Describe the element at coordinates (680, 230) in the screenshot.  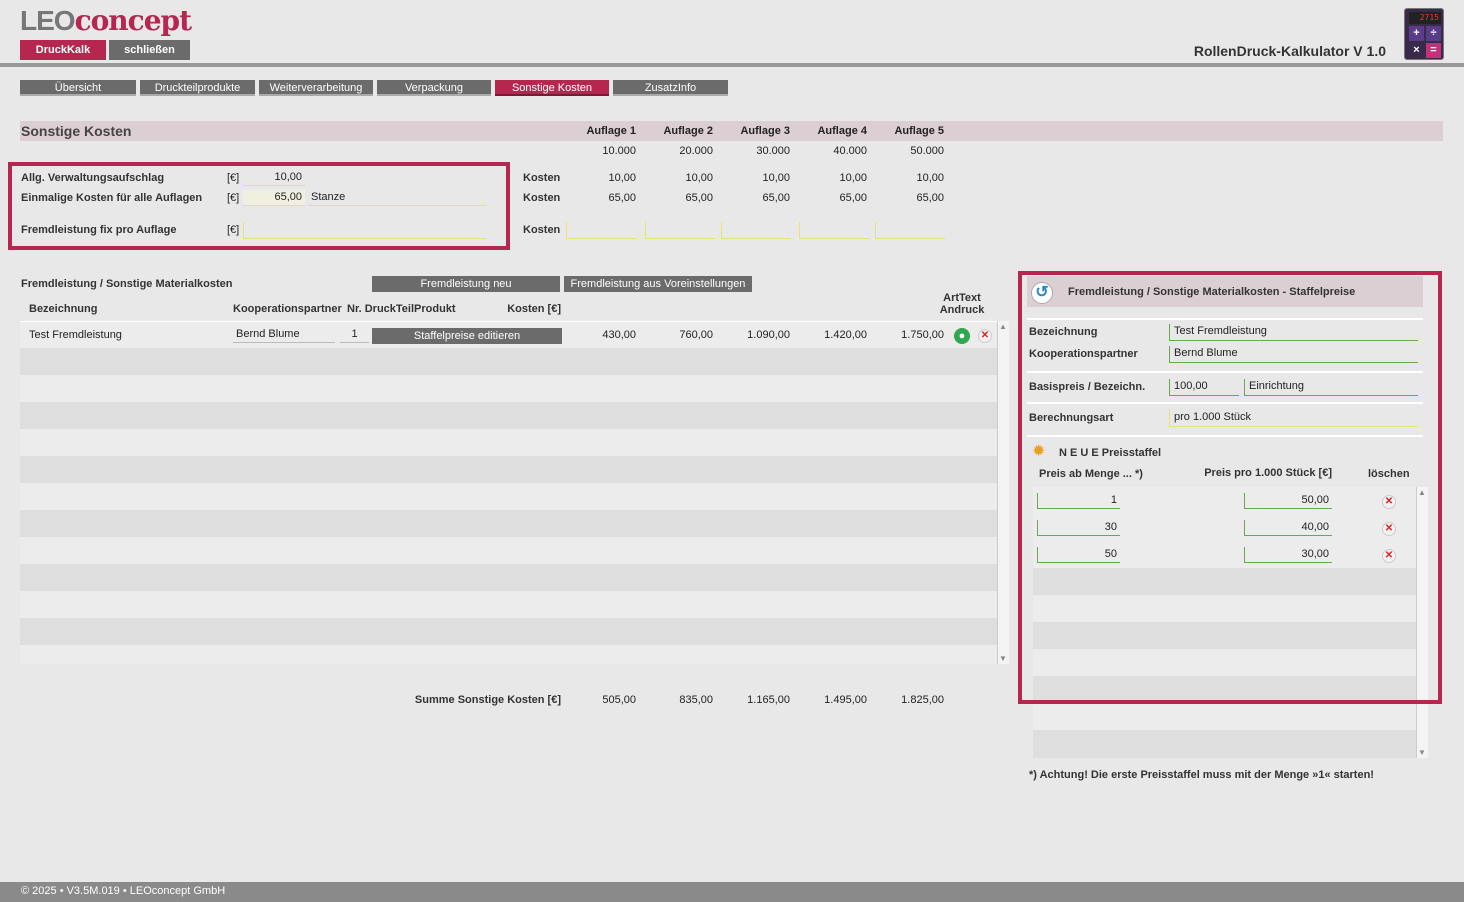
I see `fremd-fix-auflage-2-input` at that location.